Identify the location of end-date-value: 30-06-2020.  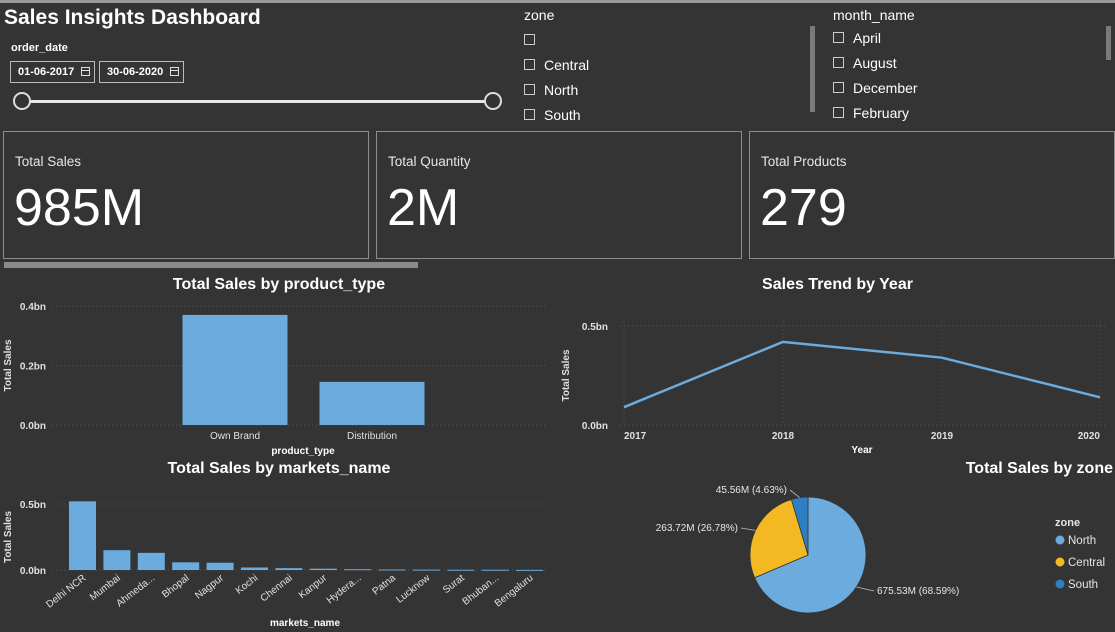
(135, 72).